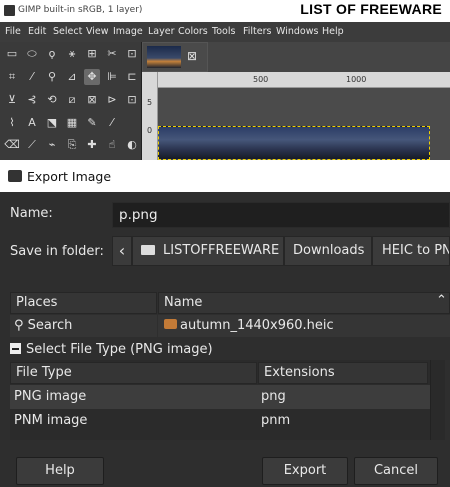 This screenshot has height=487, width=450. I want to click on name-input: p.png, so click(281, 215).